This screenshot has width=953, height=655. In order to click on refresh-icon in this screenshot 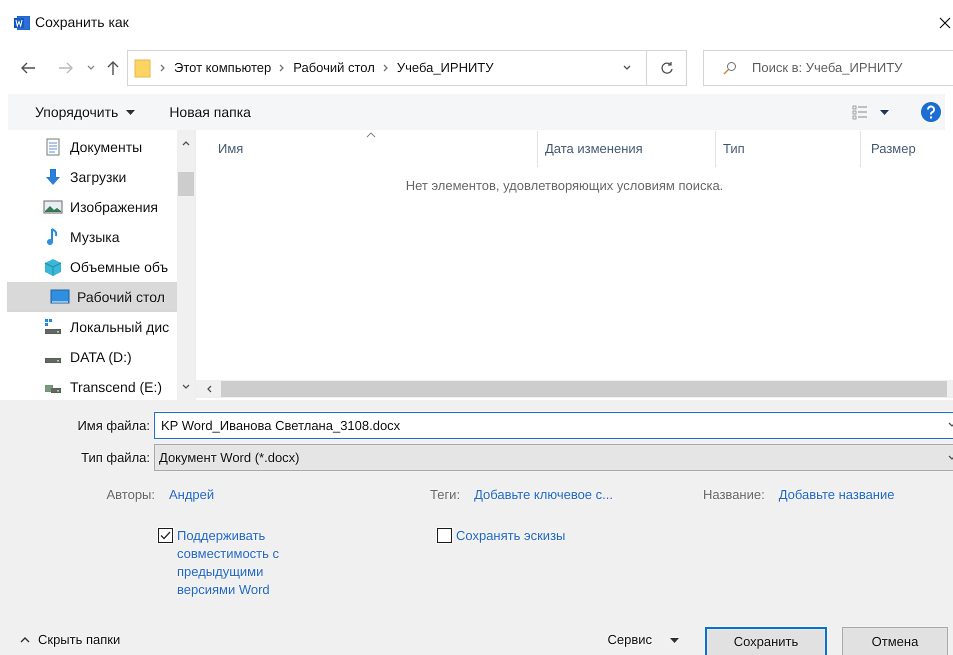, I will do `click(667, 67)`.